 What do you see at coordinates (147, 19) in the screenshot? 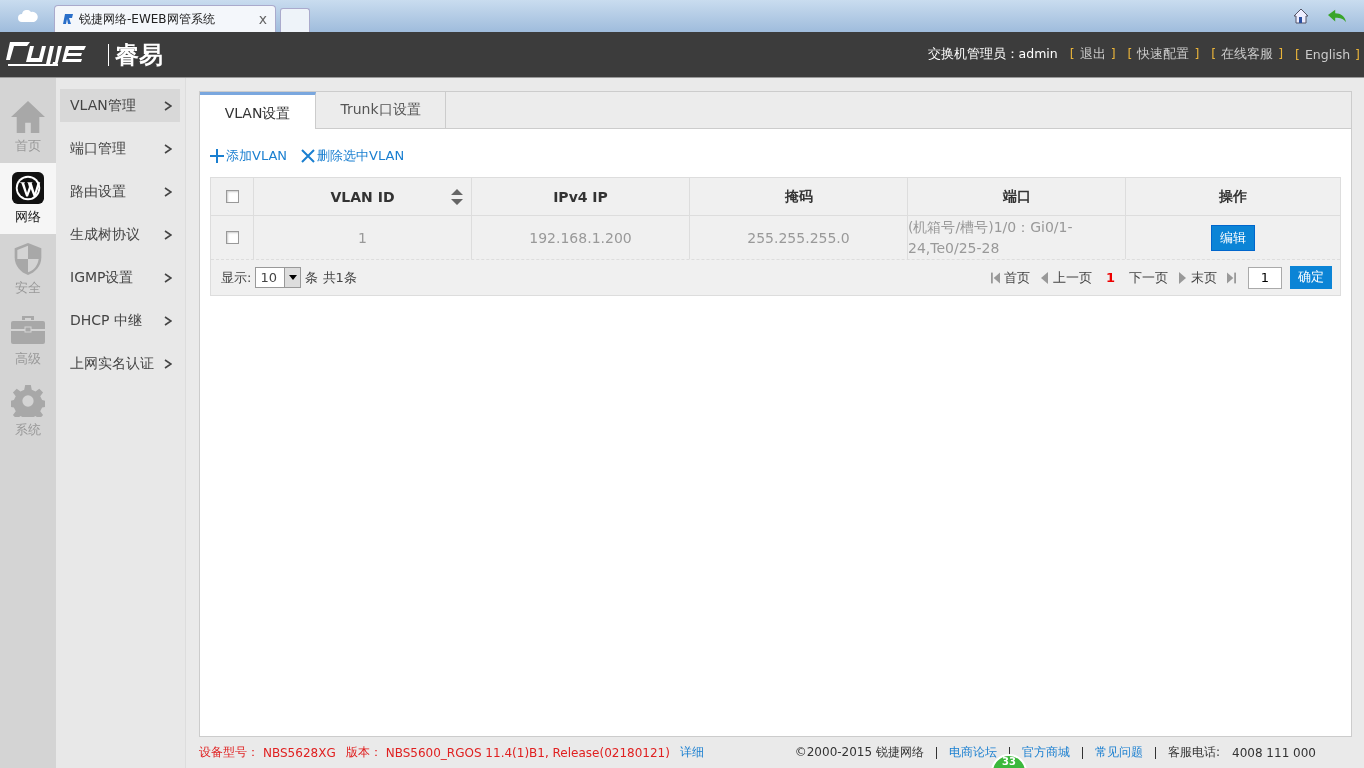
I see `tab-title: 锐捷网络-EWEB网管系统` at bounding box center [147, 19].